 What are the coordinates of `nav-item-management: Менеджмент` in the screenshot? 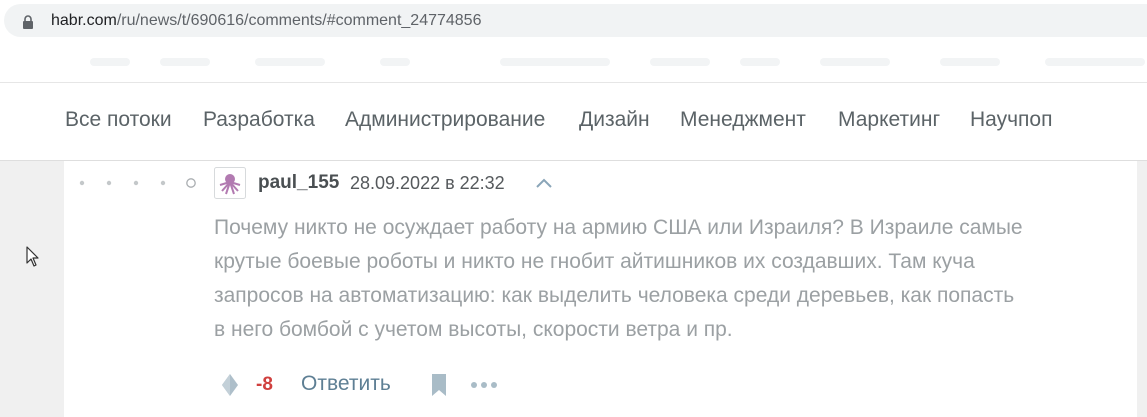 It's located at (743, 120).